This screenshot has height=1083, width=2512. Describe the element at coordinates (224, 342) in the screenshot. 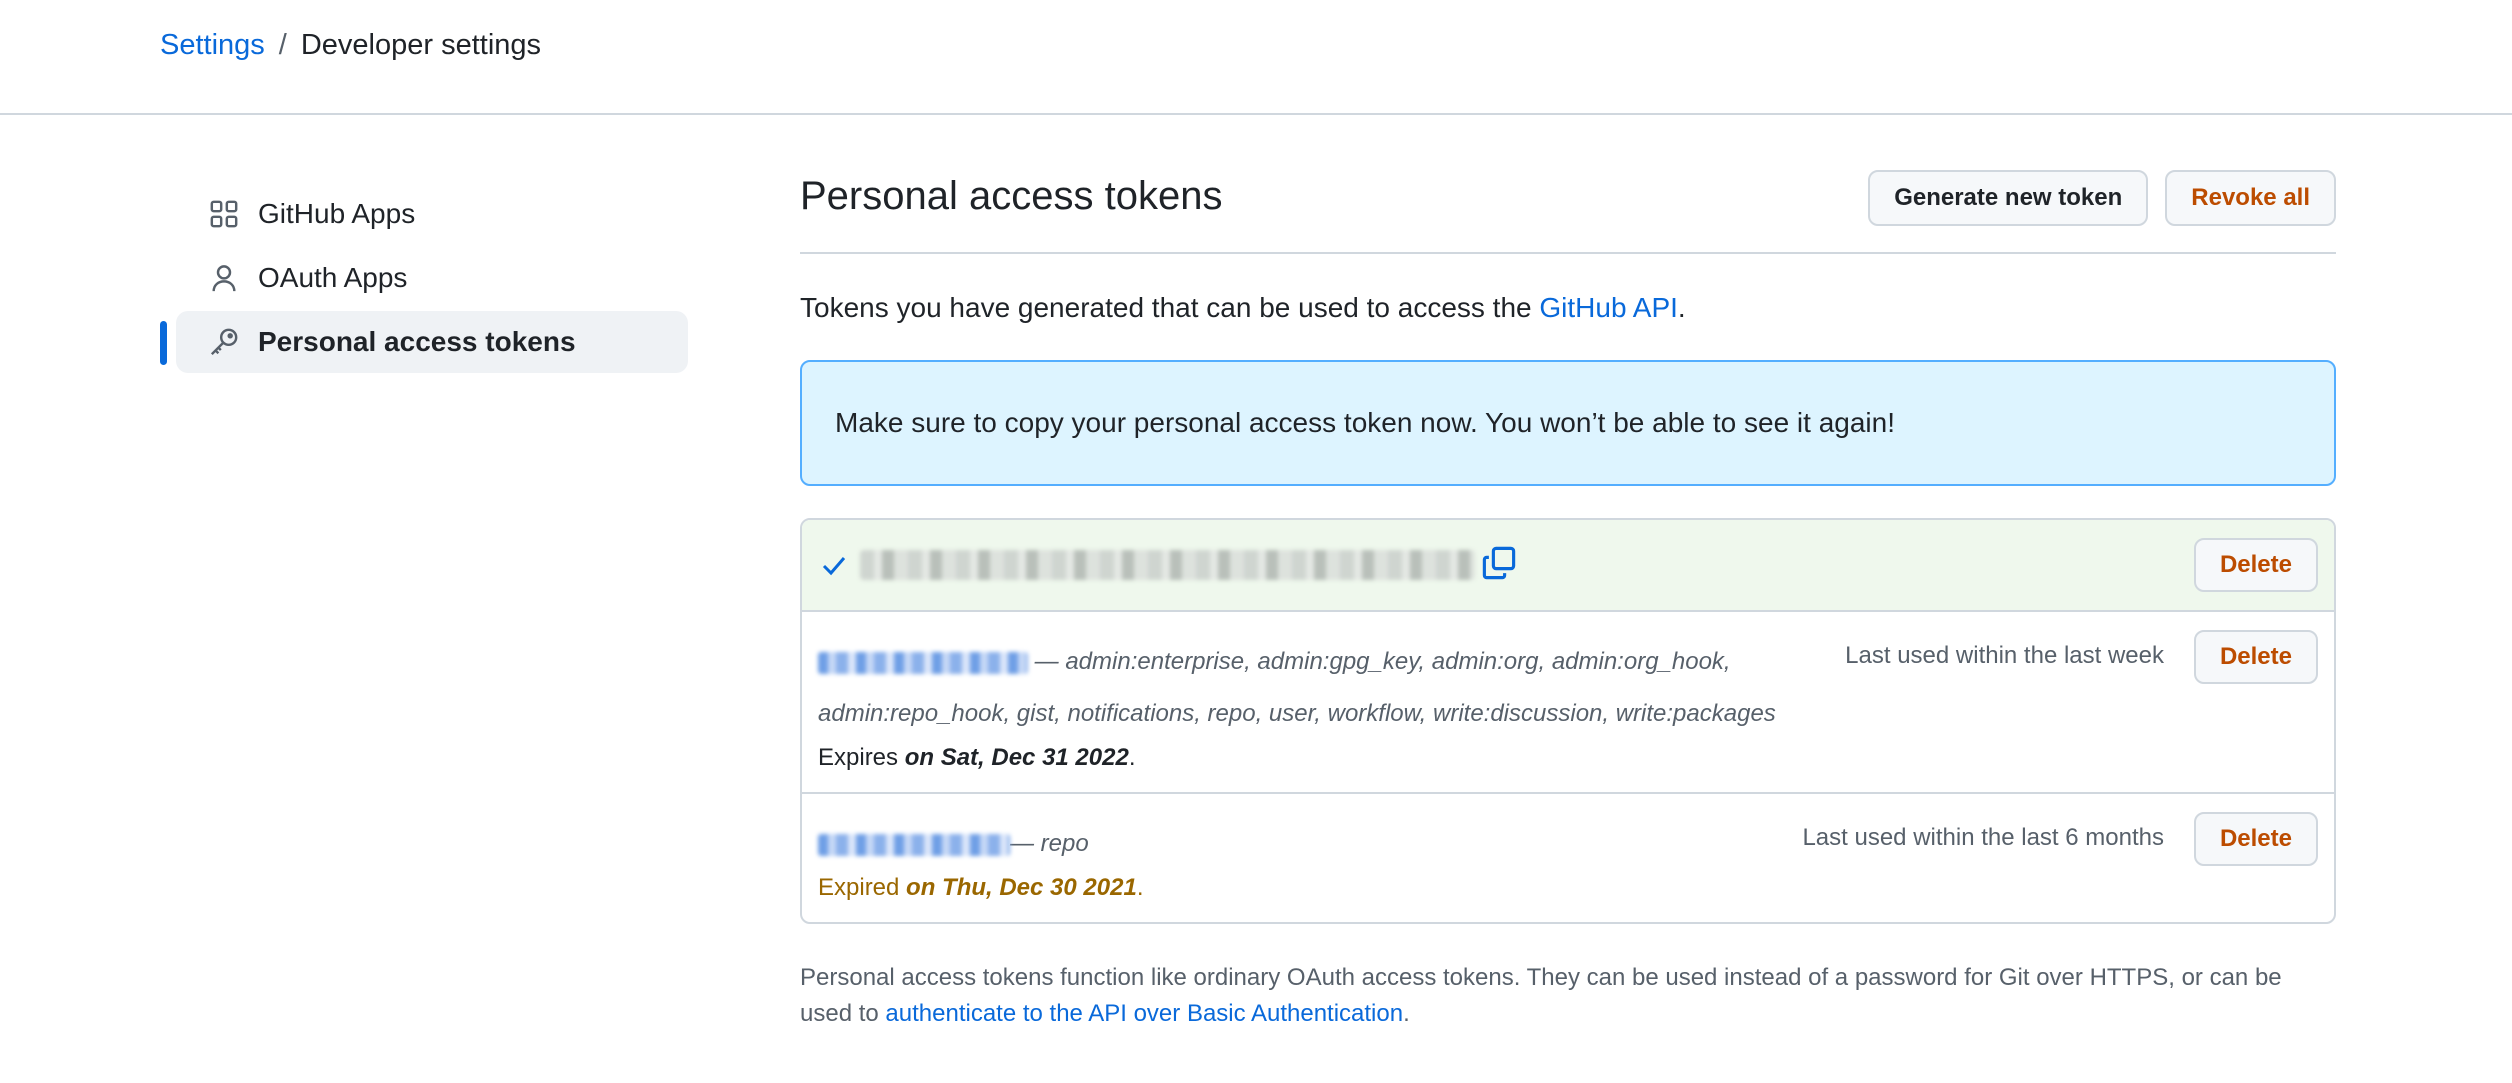

I see `key-icon` at that location.